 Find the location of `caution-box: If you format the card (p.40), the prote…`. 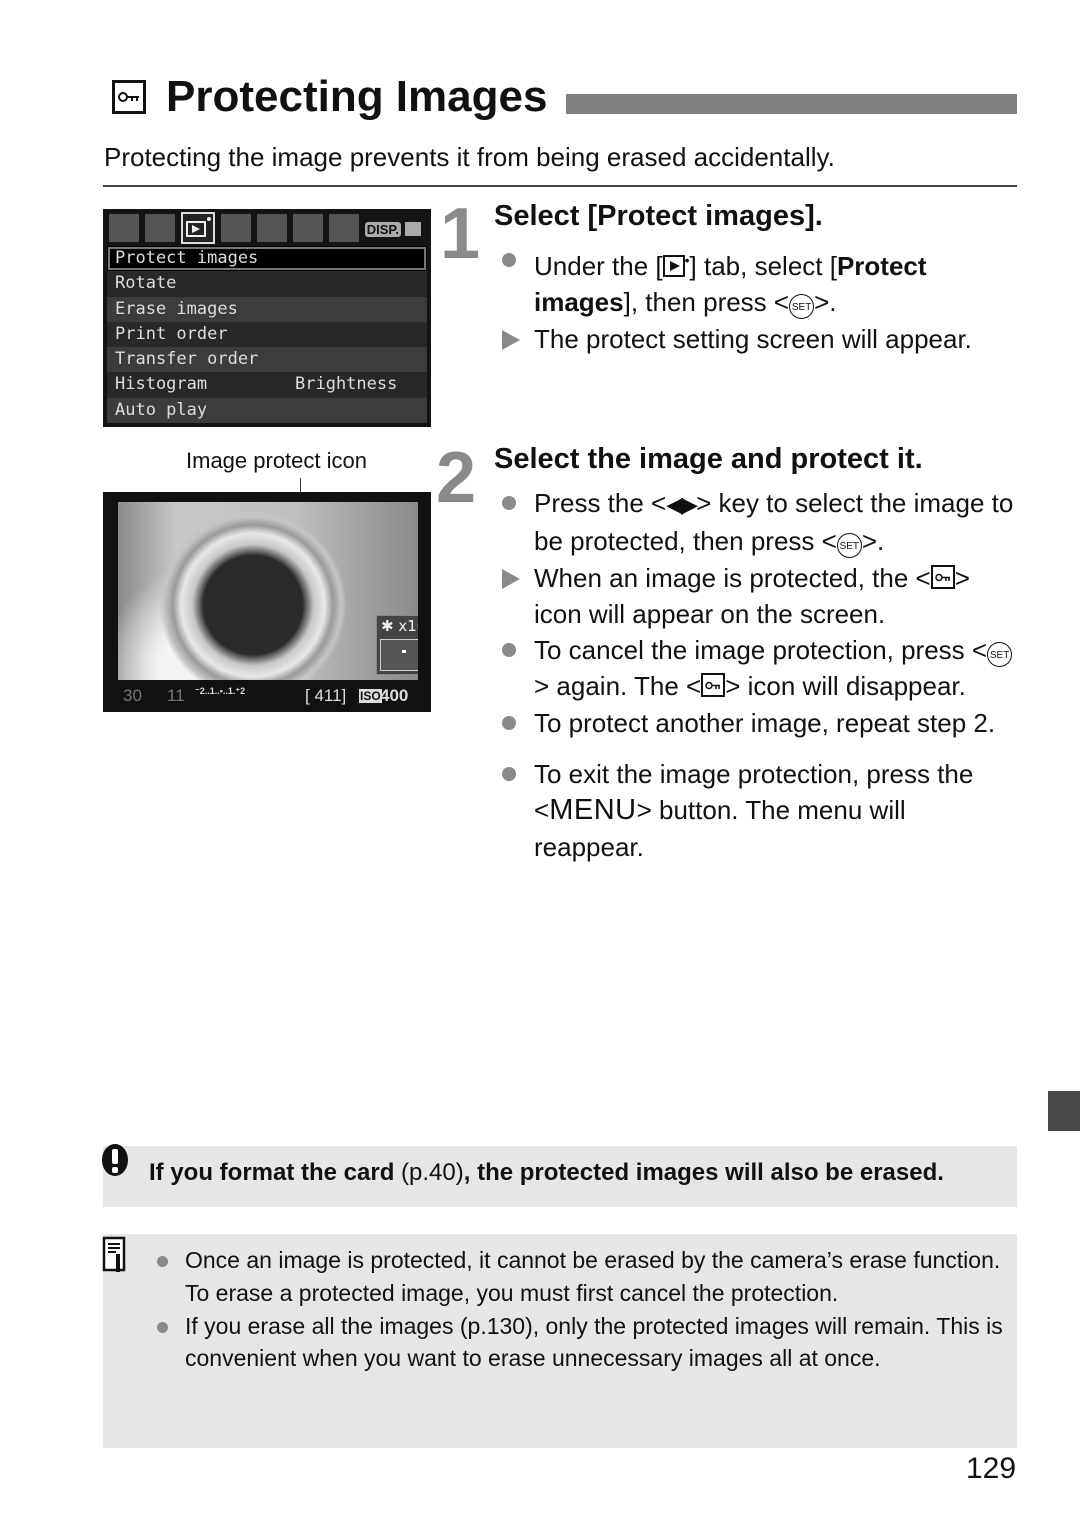

caution-box: If you format the card (p.40), the prote… is located at coordinates (559, 1175).